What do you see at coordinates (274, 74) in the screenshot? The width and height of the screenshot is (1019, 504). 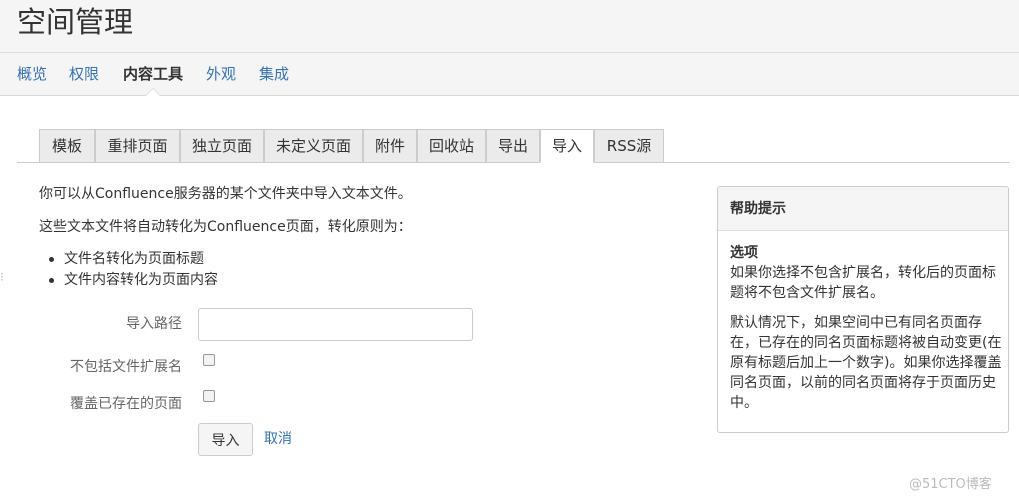 I see `nav-item-integrations: 集成` at bounding box center [274, 74].